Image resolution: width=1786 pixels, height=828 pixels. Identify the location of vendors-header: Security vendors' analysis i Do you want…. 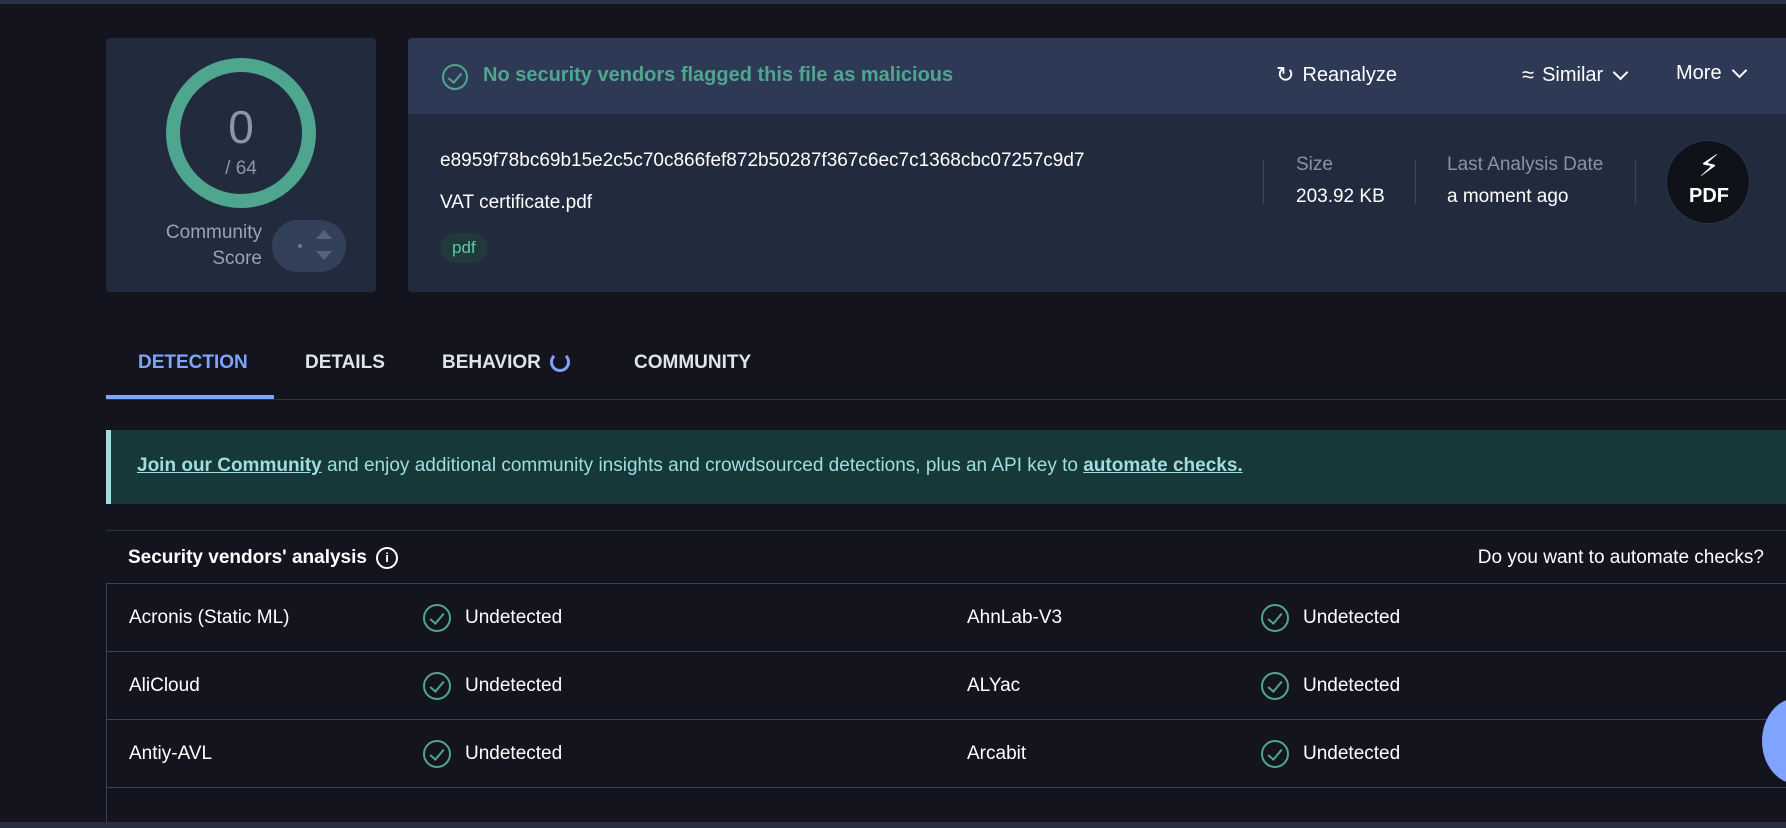
(946, 557).